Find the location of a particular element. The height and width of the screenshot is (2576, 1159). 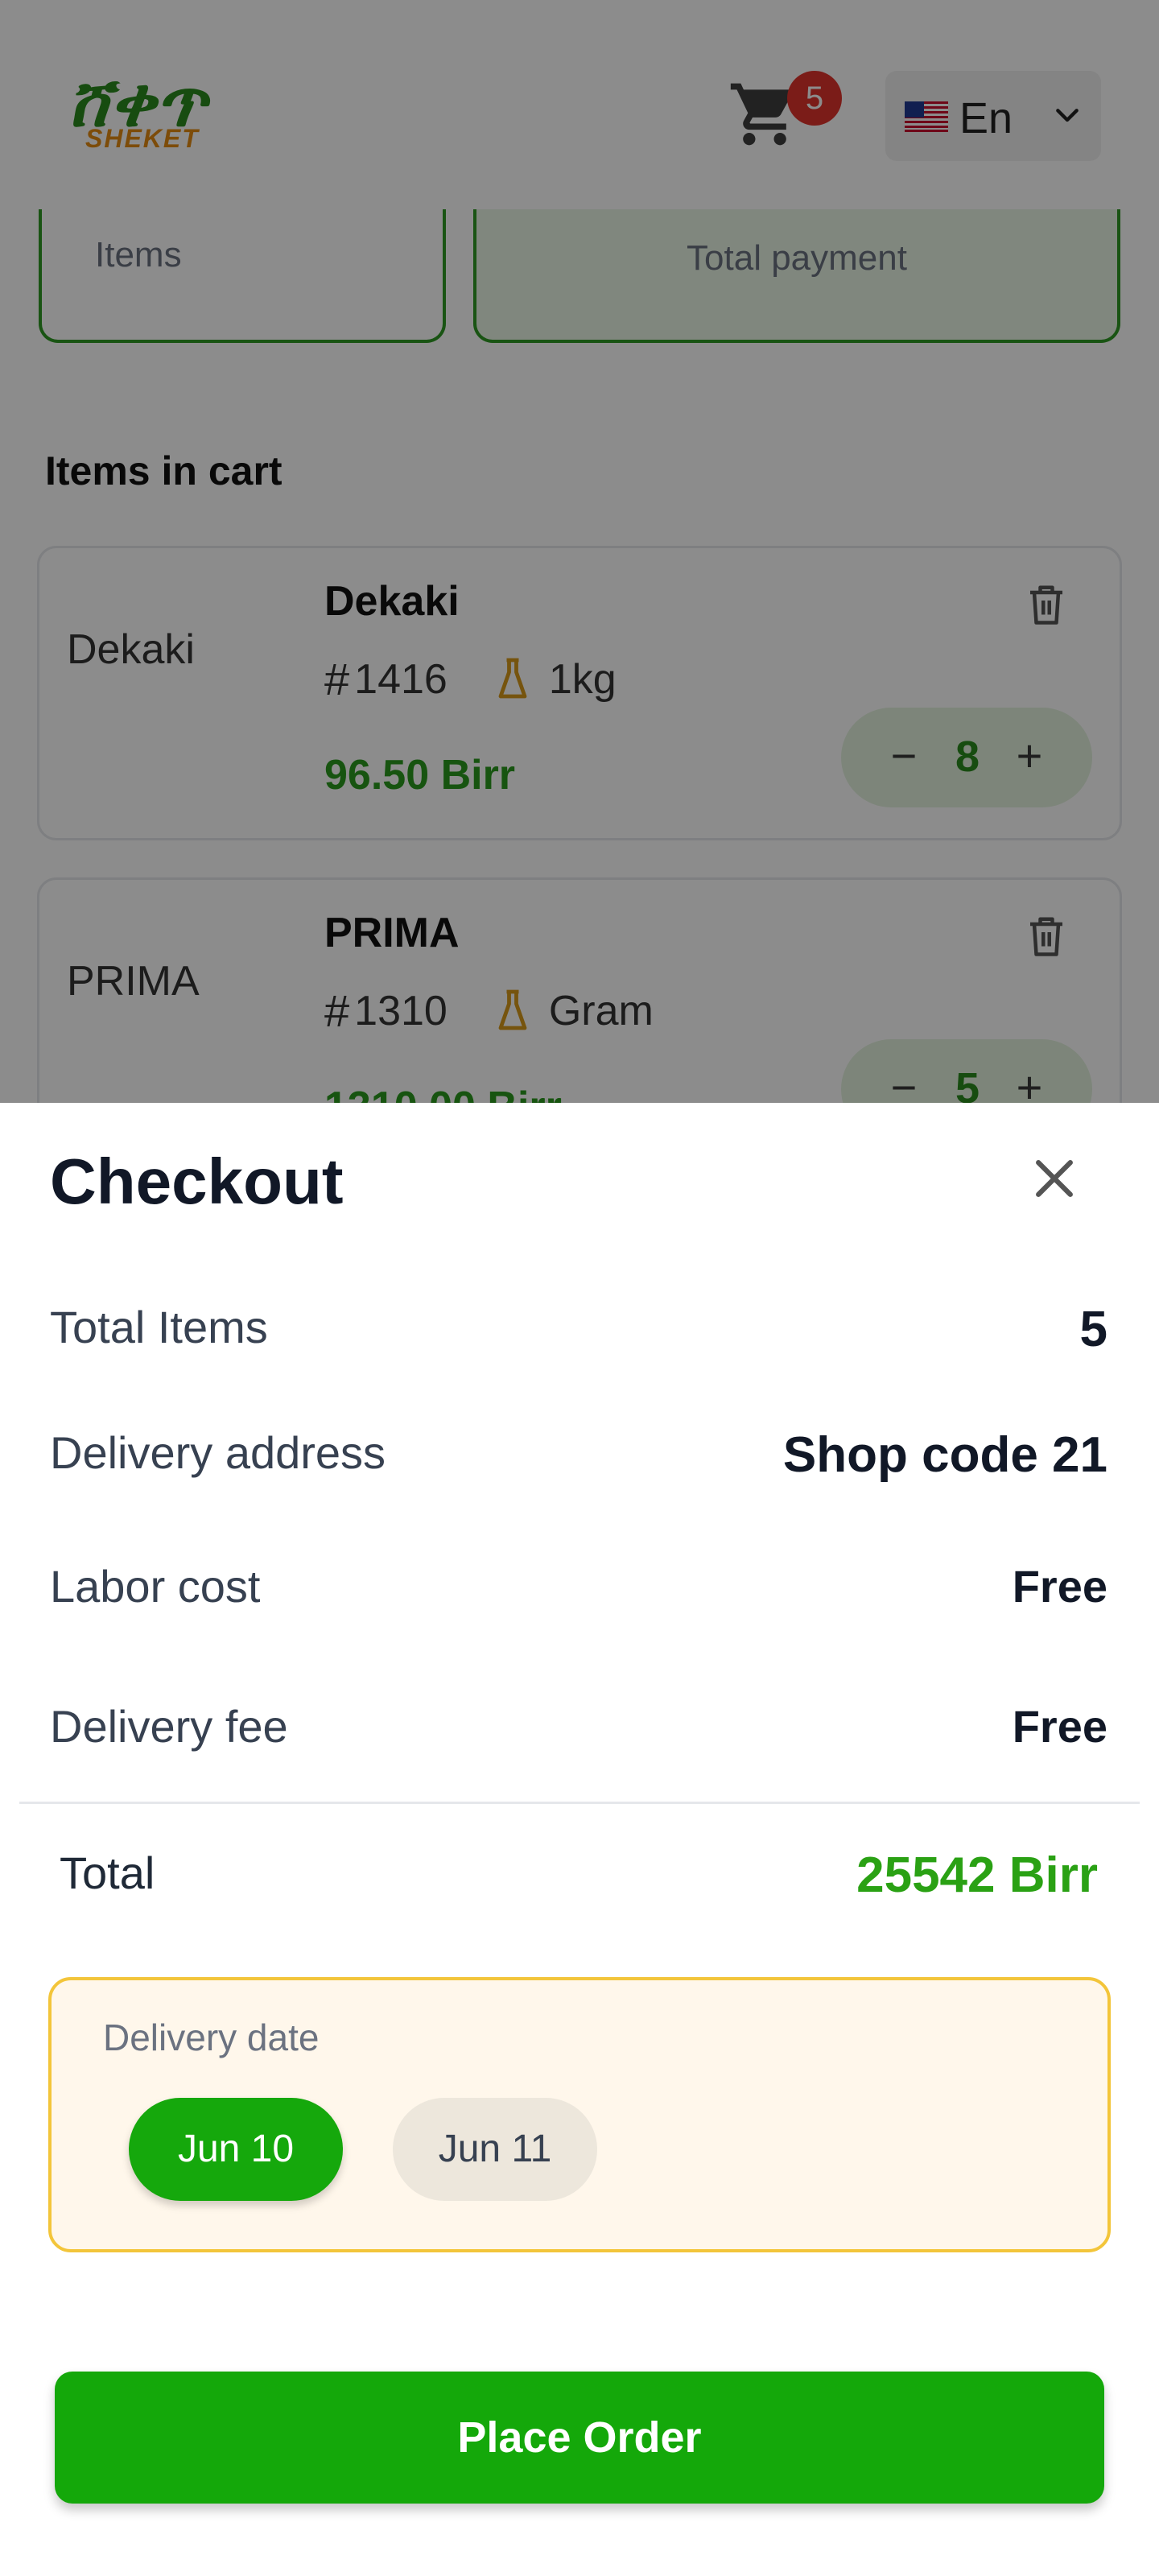

delivery-fee-label: Delivery fee is located at coordinates (169, 1726).